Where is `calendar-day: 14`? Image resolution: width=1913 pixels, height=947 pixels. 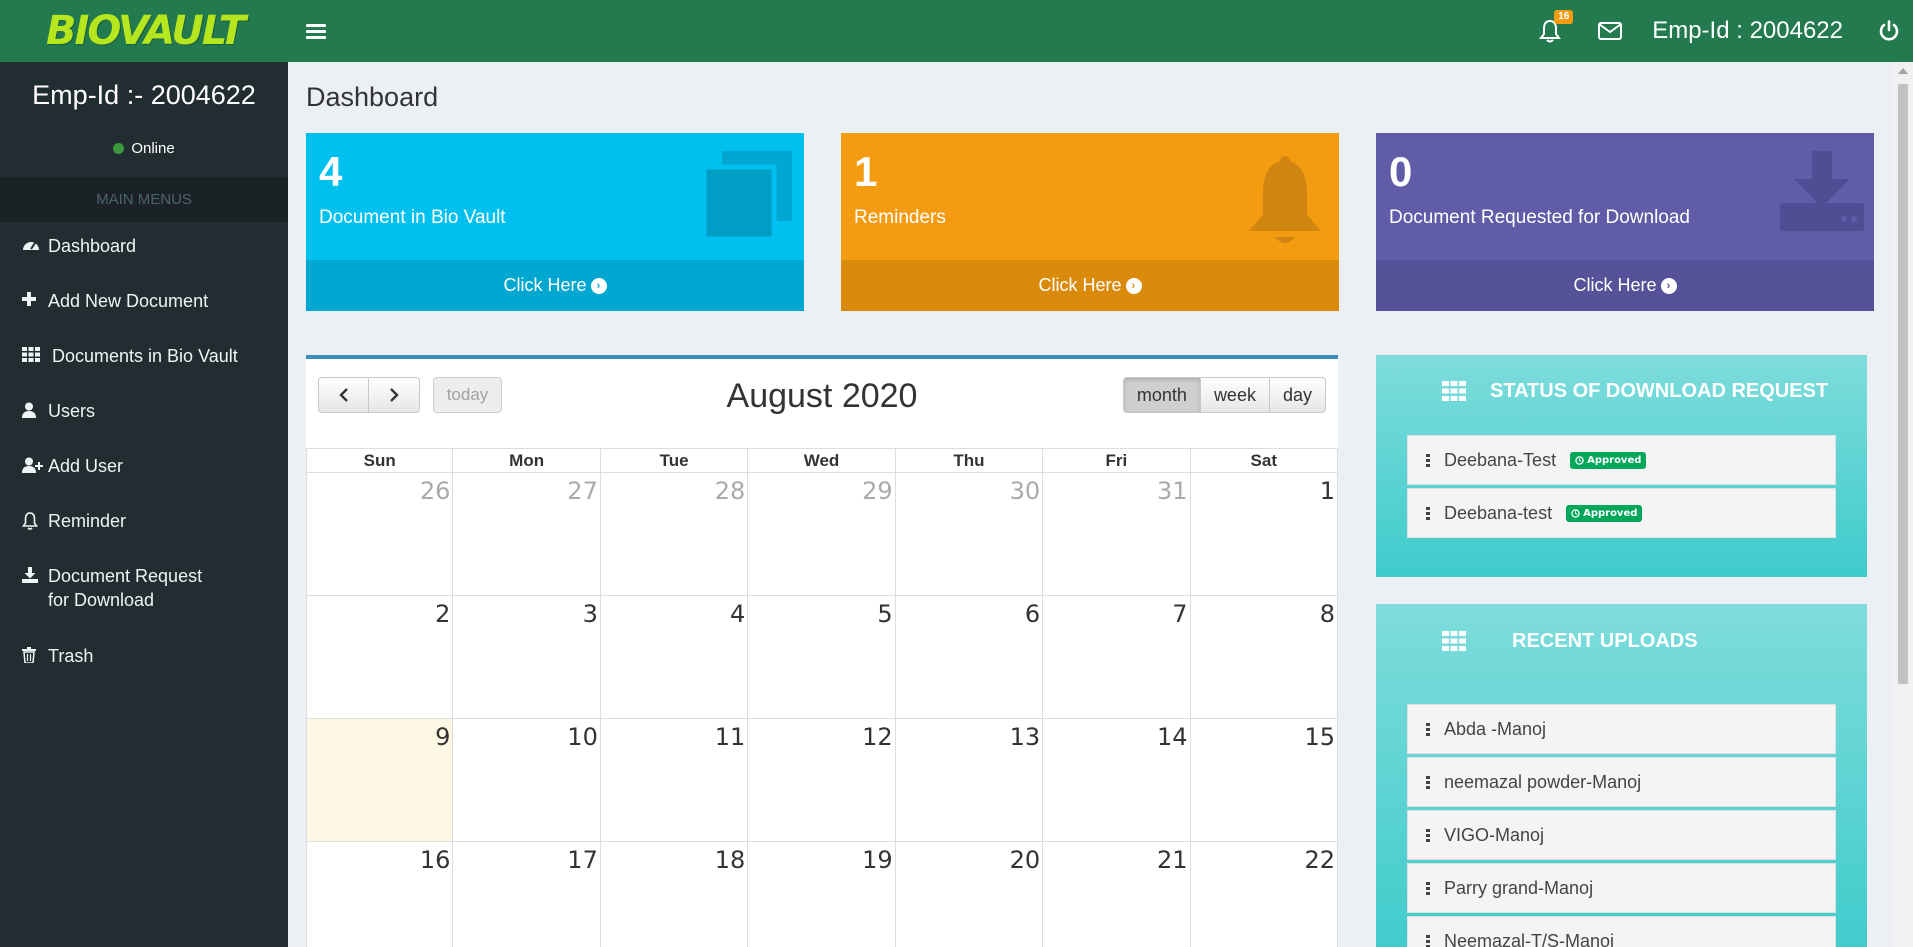 calendar-day: 14 is located at coordinates (1117, 780).